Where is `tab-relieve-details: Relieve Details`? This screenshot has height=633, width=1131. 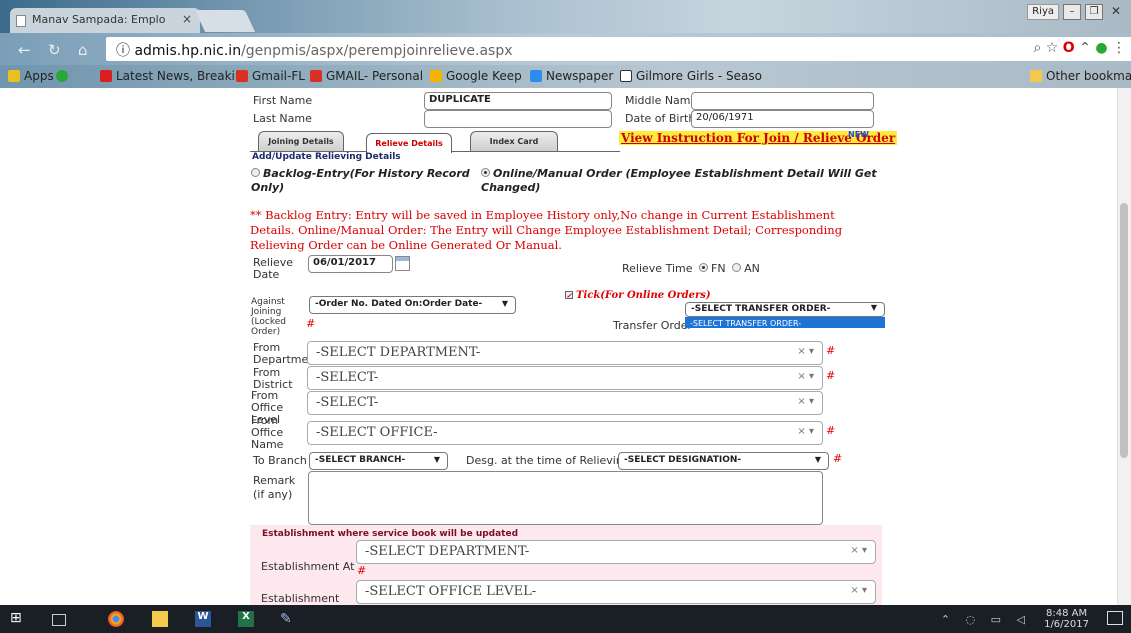
tab-relieve-details: Relieve Details is located at coordinates (409, 143).